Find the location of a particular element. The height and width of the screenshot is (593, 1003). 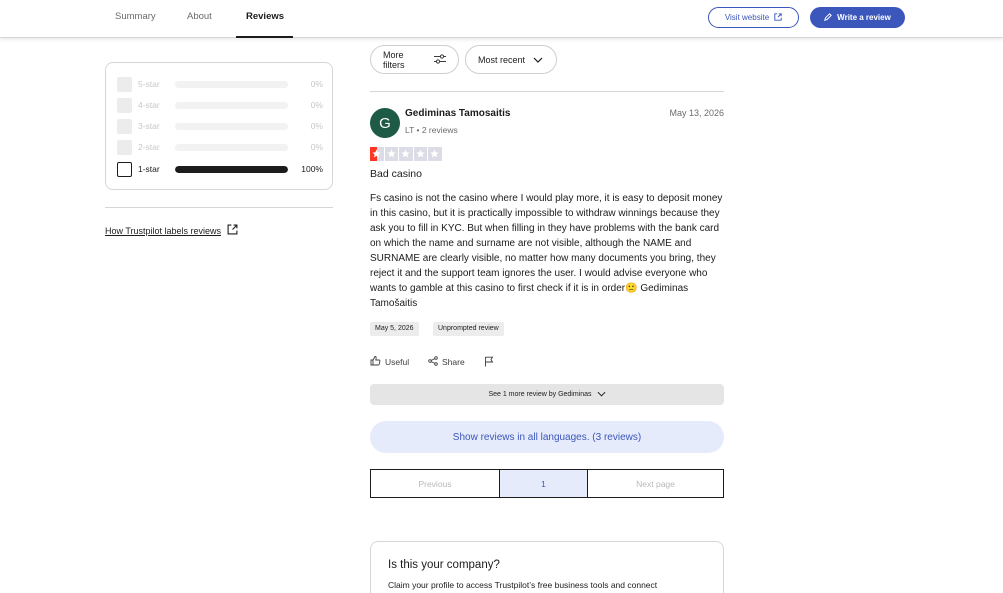

review-title: Bad casino is located at coordinates (396, 174).